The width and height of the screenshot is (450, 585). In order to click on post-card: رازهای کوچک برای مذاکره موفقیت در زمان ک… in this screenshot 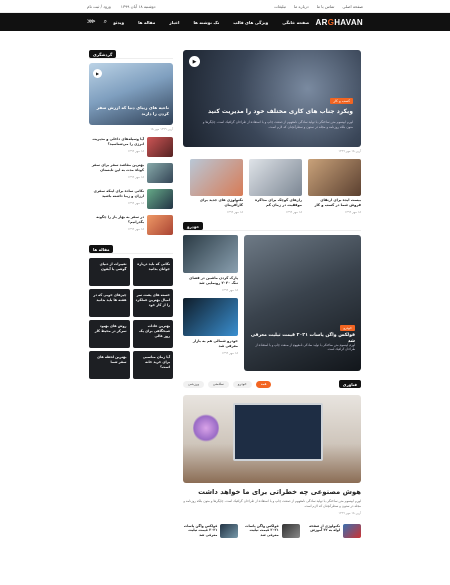, I will do `click(275, 186)`.